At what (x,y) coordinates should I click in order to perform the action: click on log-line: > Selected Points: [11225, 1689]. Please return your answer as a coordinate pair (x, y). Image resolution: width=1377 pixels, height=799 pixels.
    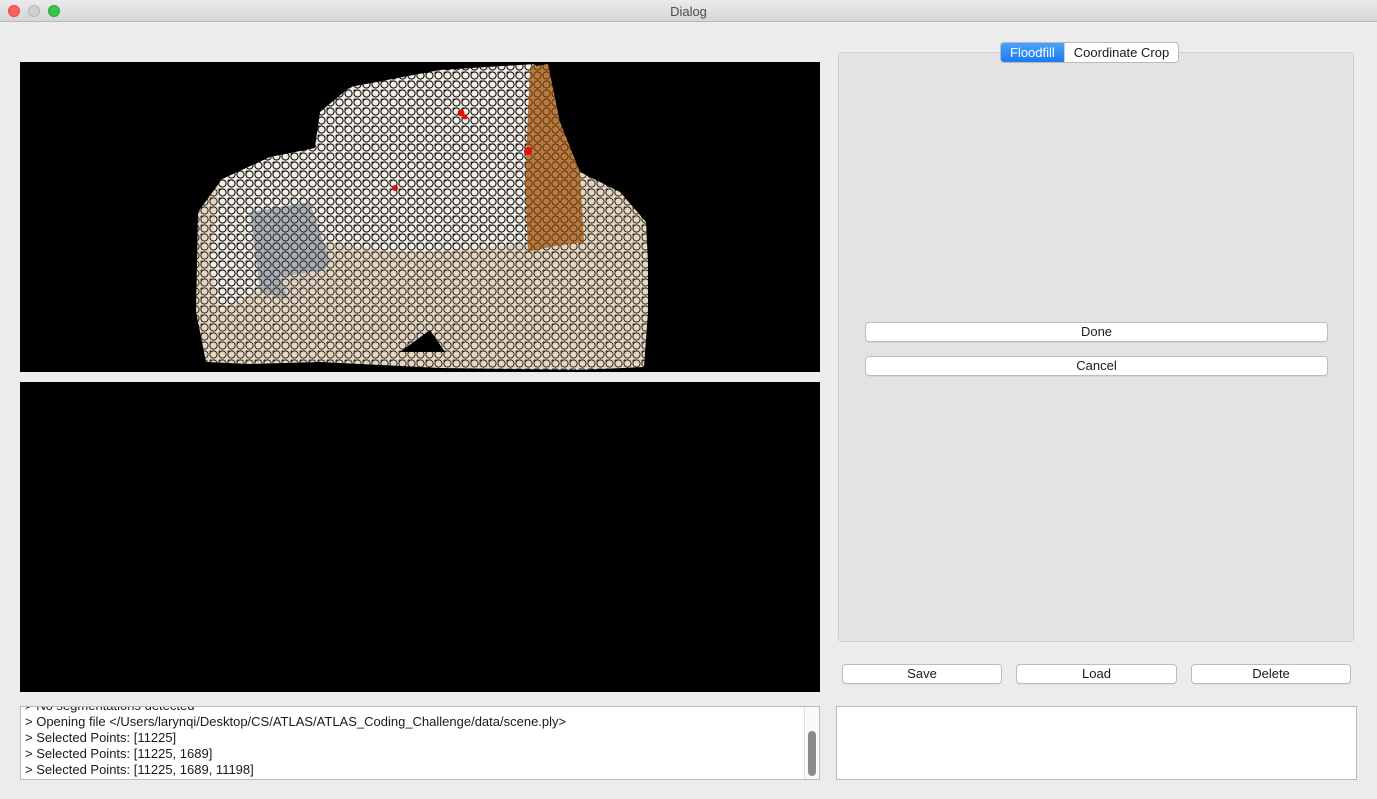
    Looking at the image, I should click on (119, 753).